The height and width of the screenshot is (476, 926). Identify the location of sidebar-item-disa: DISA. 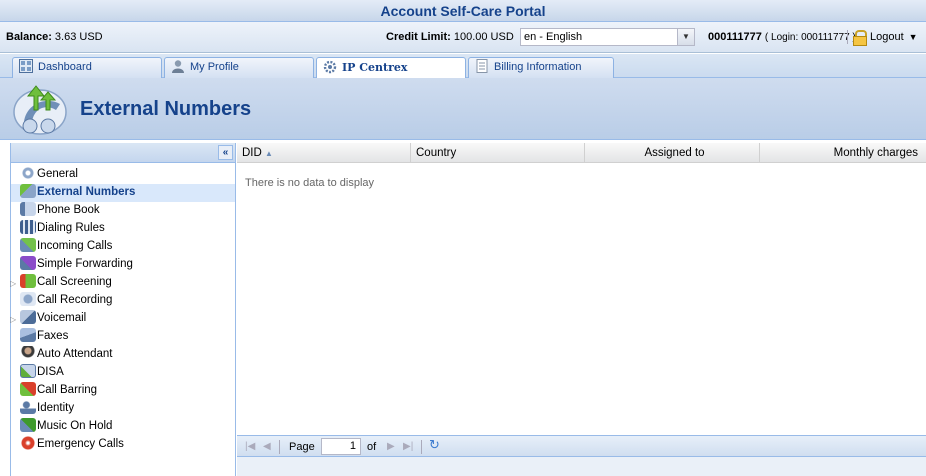
(123, 373).